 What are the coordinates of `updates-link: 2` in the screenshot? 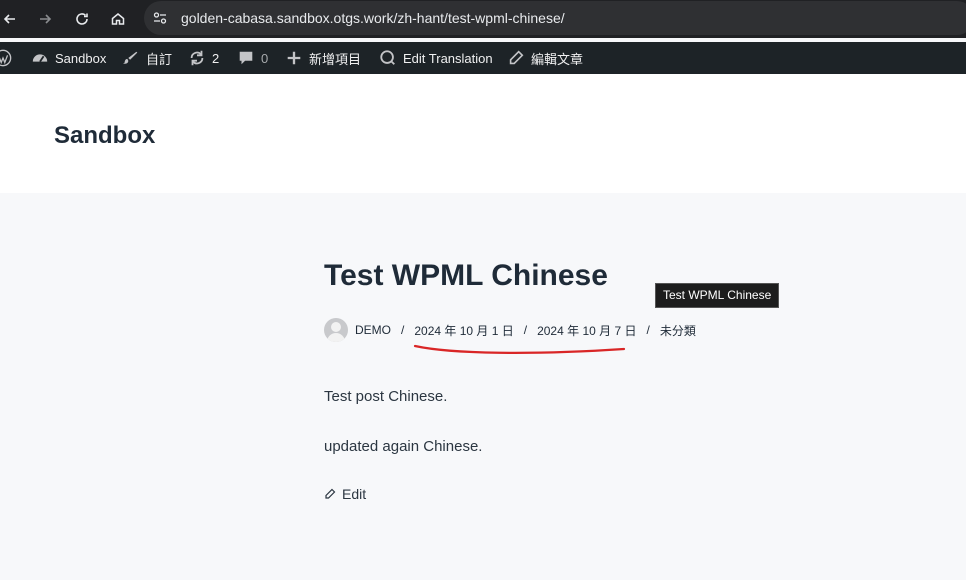 It's located at (203, 58).